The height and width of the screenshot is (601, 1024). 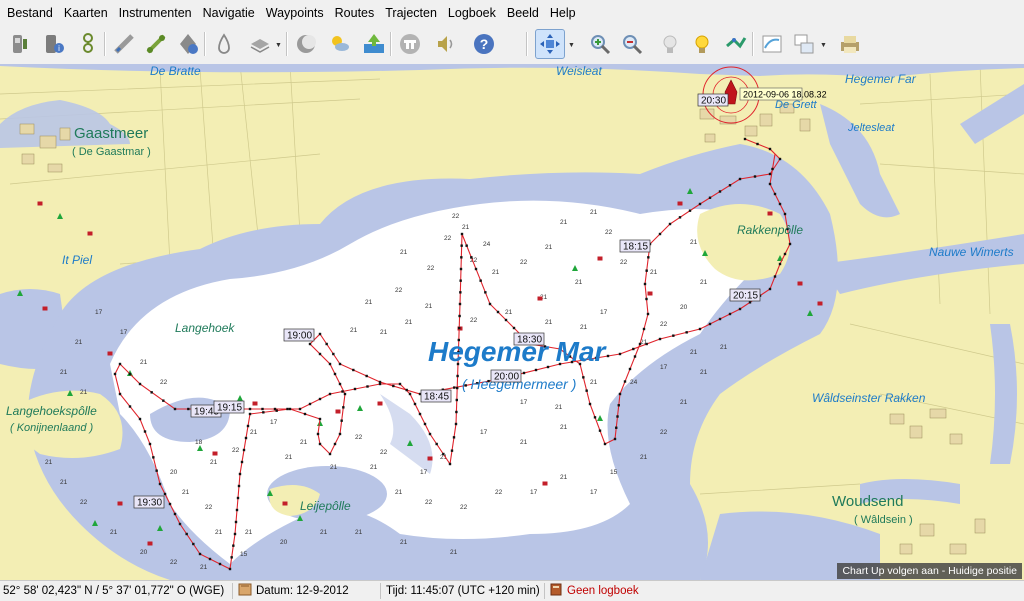 What do you see at coordinates (374, 44) in the screenshot?
I see `chart-download-icon` at bounding box center [374, 44].